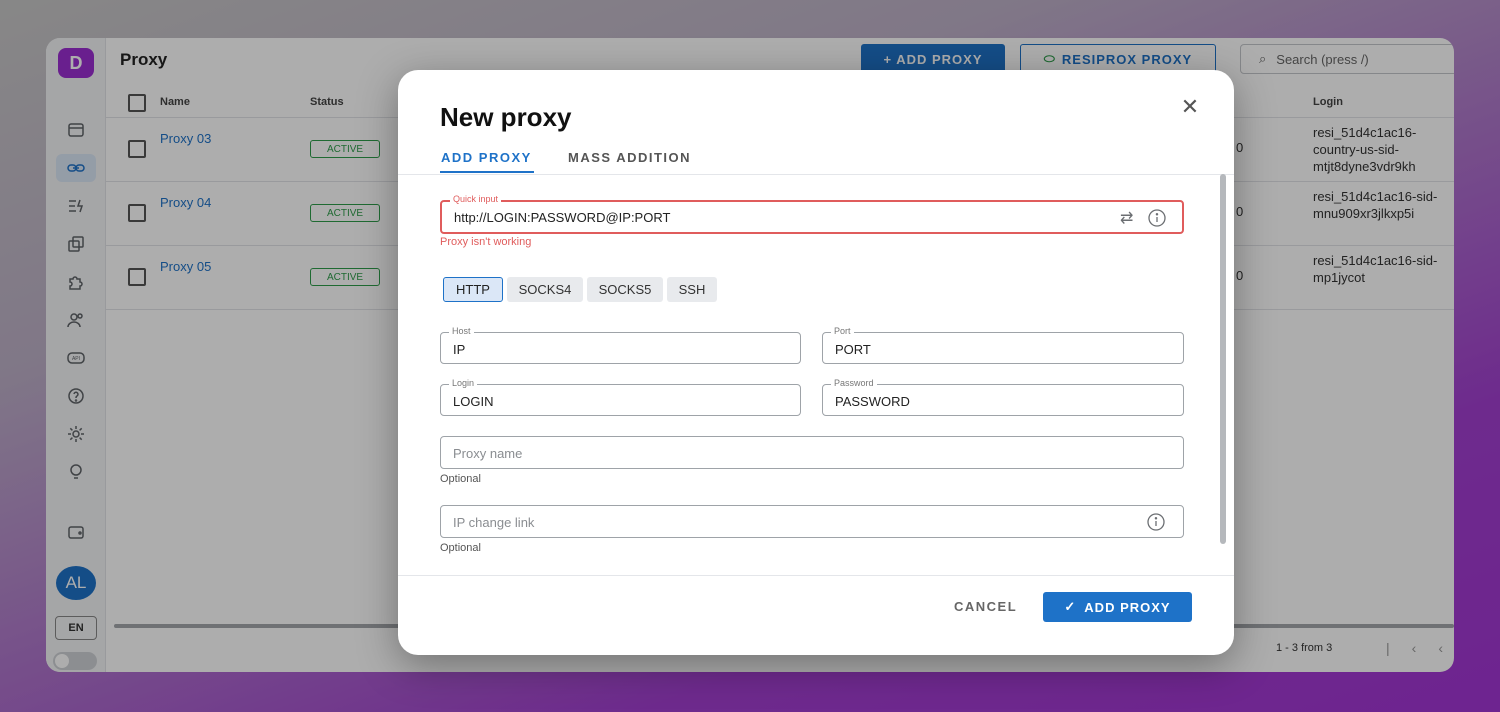 The height and width of the screenshot is (712, 1500). What do you see at coordinates (494, 522) in the screenshot?
I see `ip-change-link-placeholder: IP change link` at bounding box center [494, 522].